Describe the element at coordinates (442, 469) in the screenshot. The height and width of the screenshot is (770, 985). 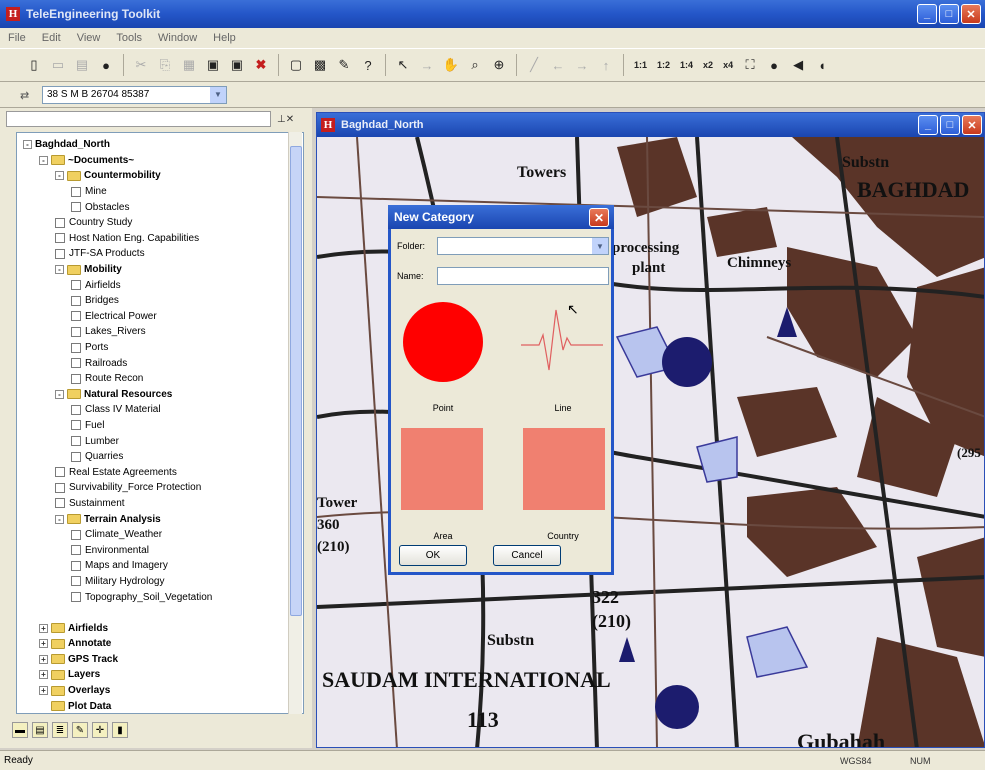
I see `area-shape` at that location.